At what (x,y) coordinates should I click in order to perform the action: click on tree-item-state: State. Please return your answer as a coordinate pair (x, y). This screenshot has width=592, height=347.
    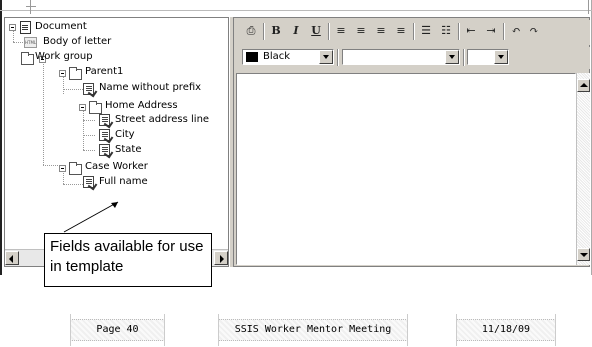
    Looking at the image, I should click on (128, 150).